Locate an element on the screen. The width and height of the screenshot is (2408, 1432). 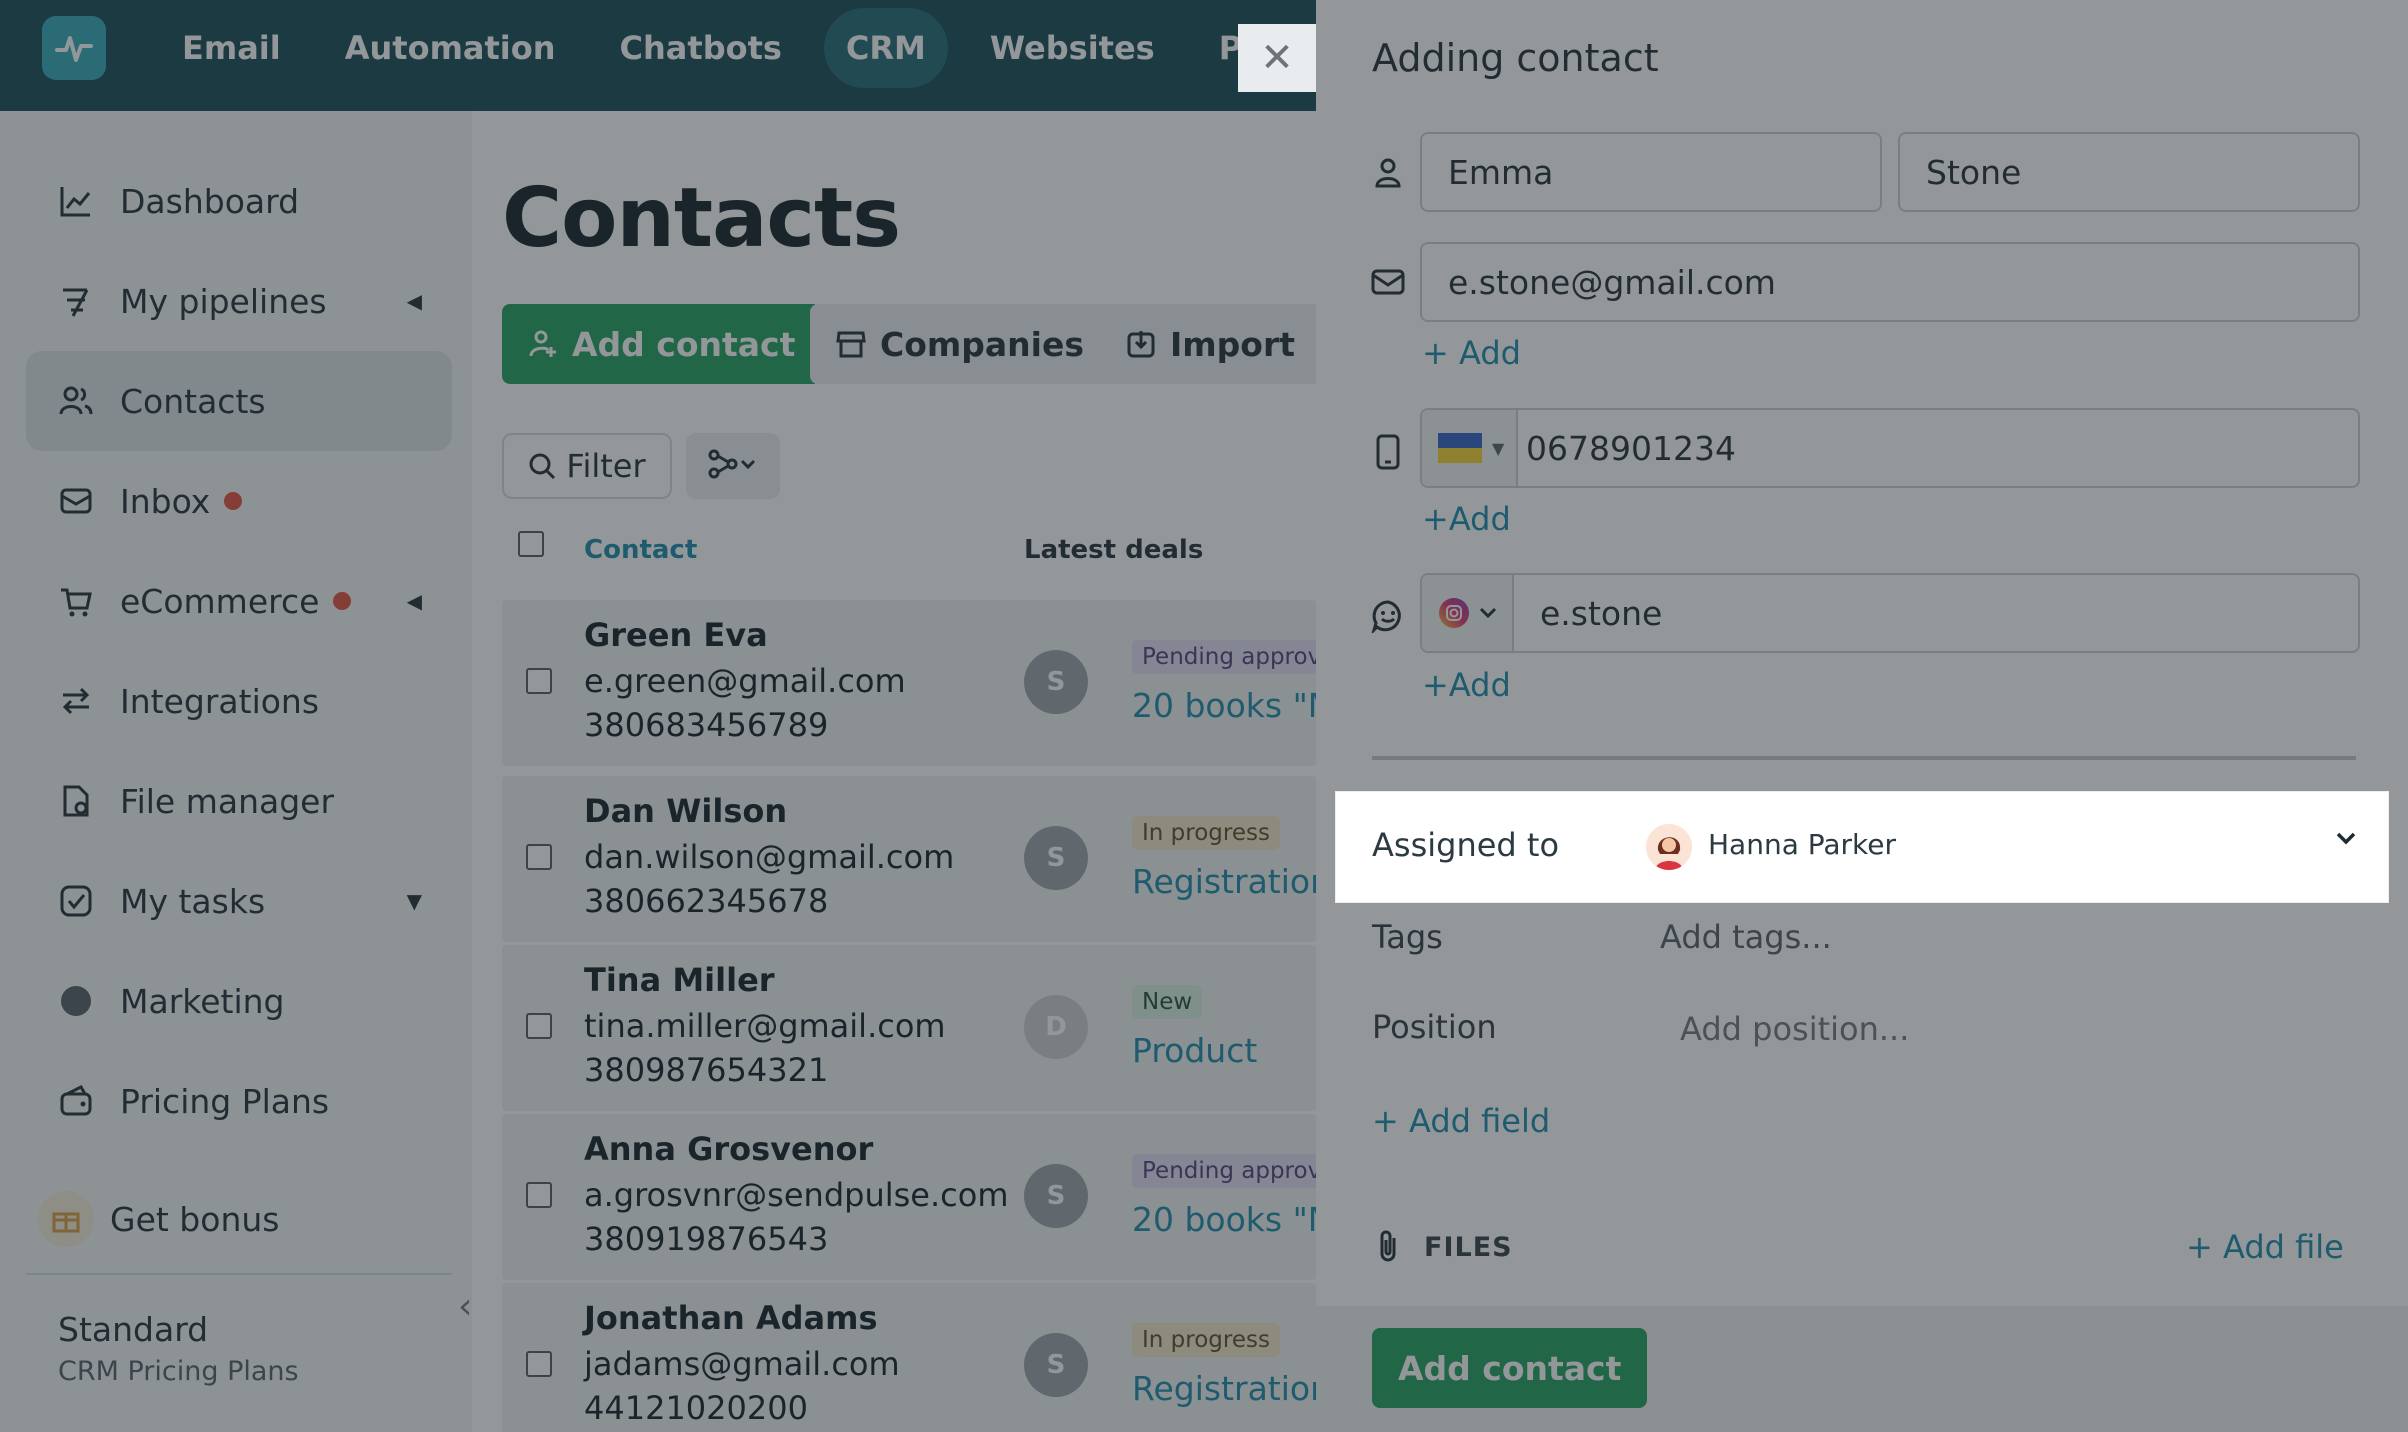
instagram-icon is located at coordinates (1454, 613).